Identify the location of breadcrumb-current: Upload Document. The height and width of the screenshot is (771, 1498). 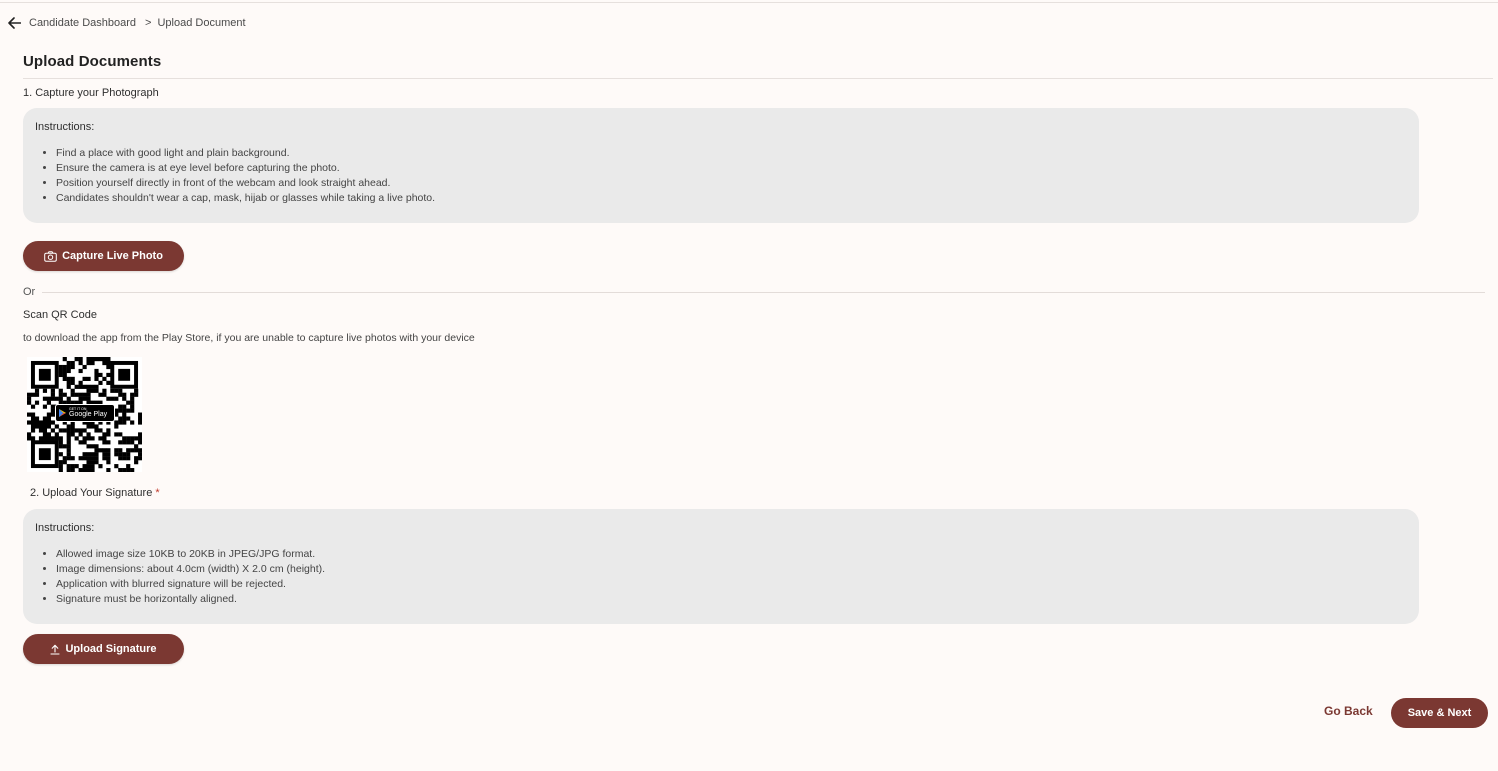
(201, 23).